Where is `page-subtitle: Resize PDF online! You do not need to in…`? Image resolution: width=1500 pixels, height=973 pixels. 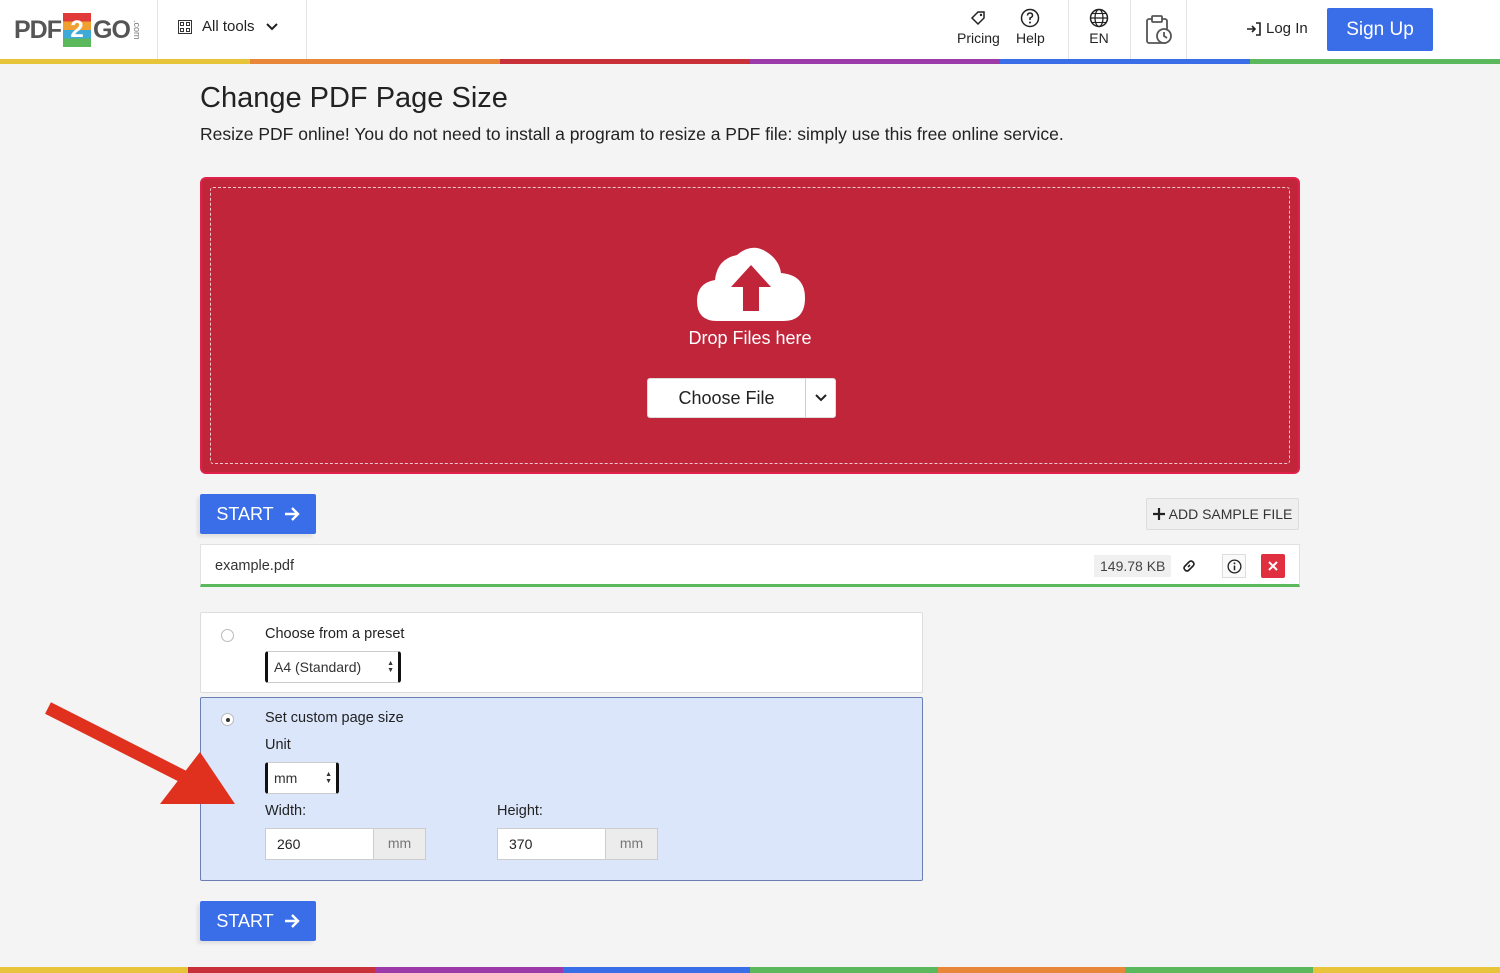
page-subtitle: Resize PDF online! You do not need to in… is located at coordinates (632, 134).